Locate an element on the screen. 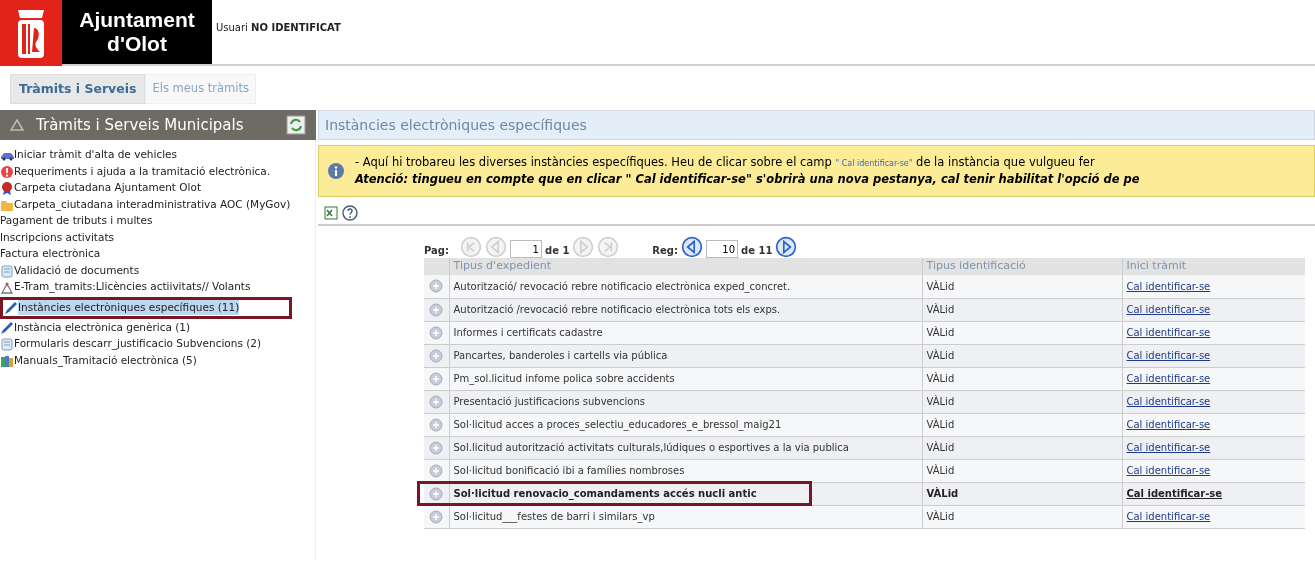 The image size is (1315, 563). sidebar-link: Carpeta ciutadana Ajuntament Olot is located at coordinates (107, 188).